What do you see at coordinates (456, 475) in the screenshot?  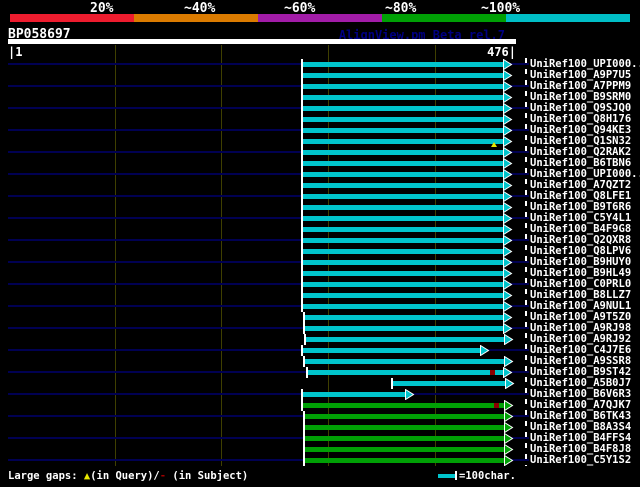 I see `scale-sample-end-tick` at bounding box center [456, 475].